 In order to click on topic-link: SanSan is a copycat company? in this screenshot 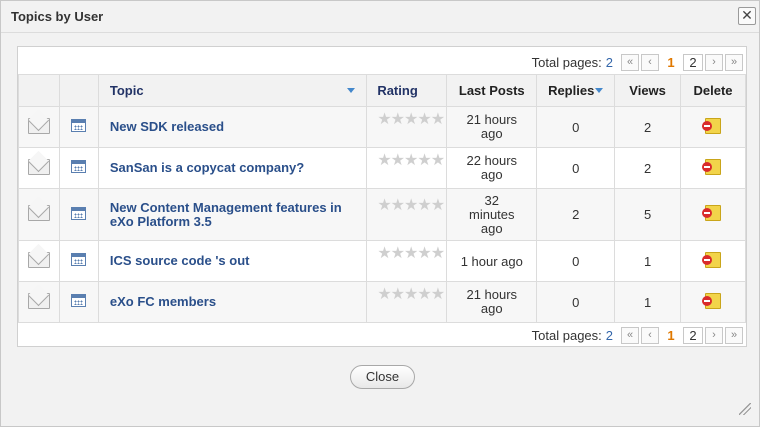, I will do `click(238, 168)`.